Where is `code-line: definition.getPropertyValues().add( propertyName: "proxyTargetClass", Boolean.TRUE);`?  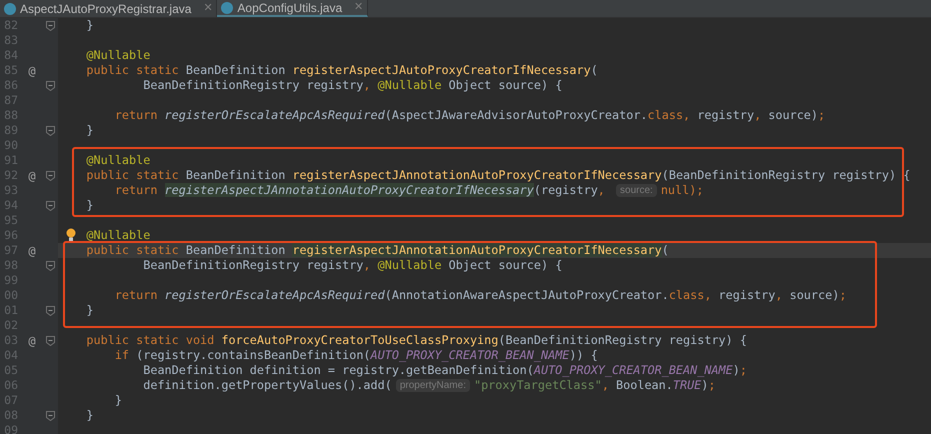 code-line: definition.getPropertyValues().add( propertyName: "proxyTargetClass", Boolean.TRUE); is located at coordinates (429, 385).